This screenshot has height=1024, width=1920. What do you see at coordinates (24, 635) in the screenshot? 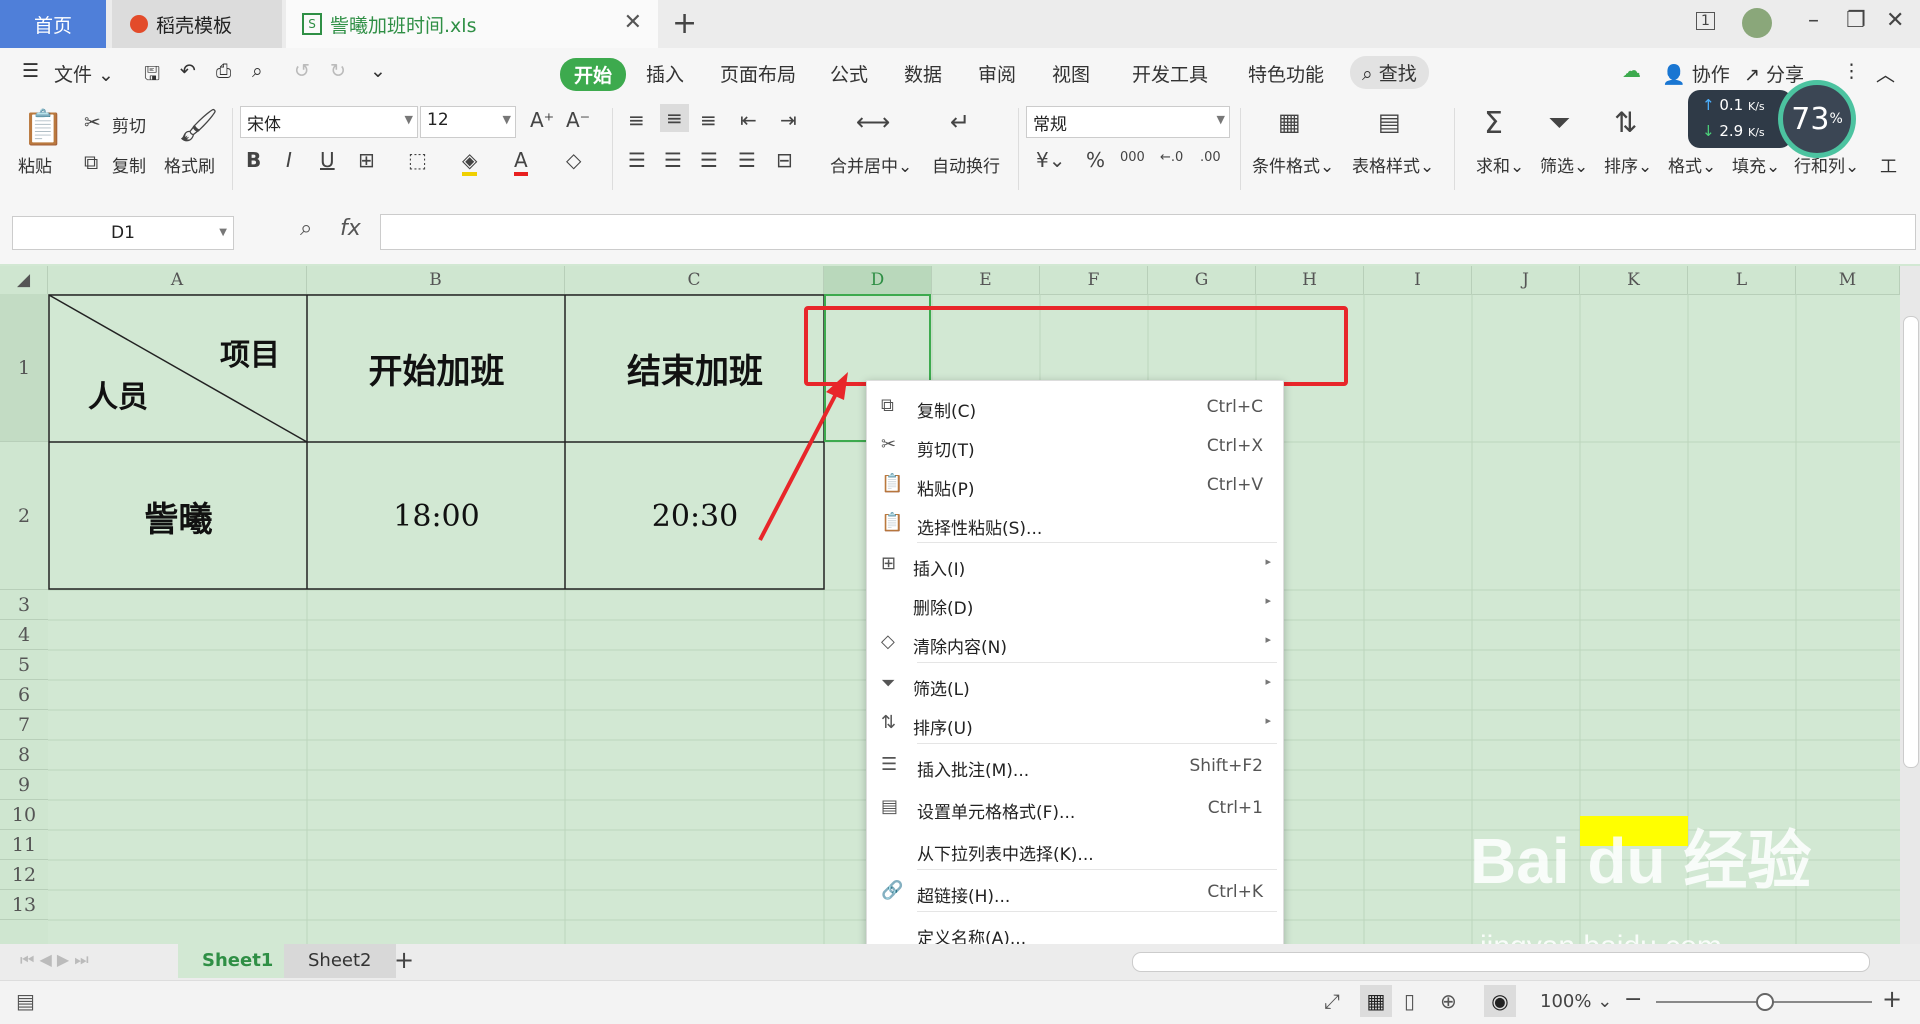
I see `row-header-4: 4` at bounding box center [24, 635].